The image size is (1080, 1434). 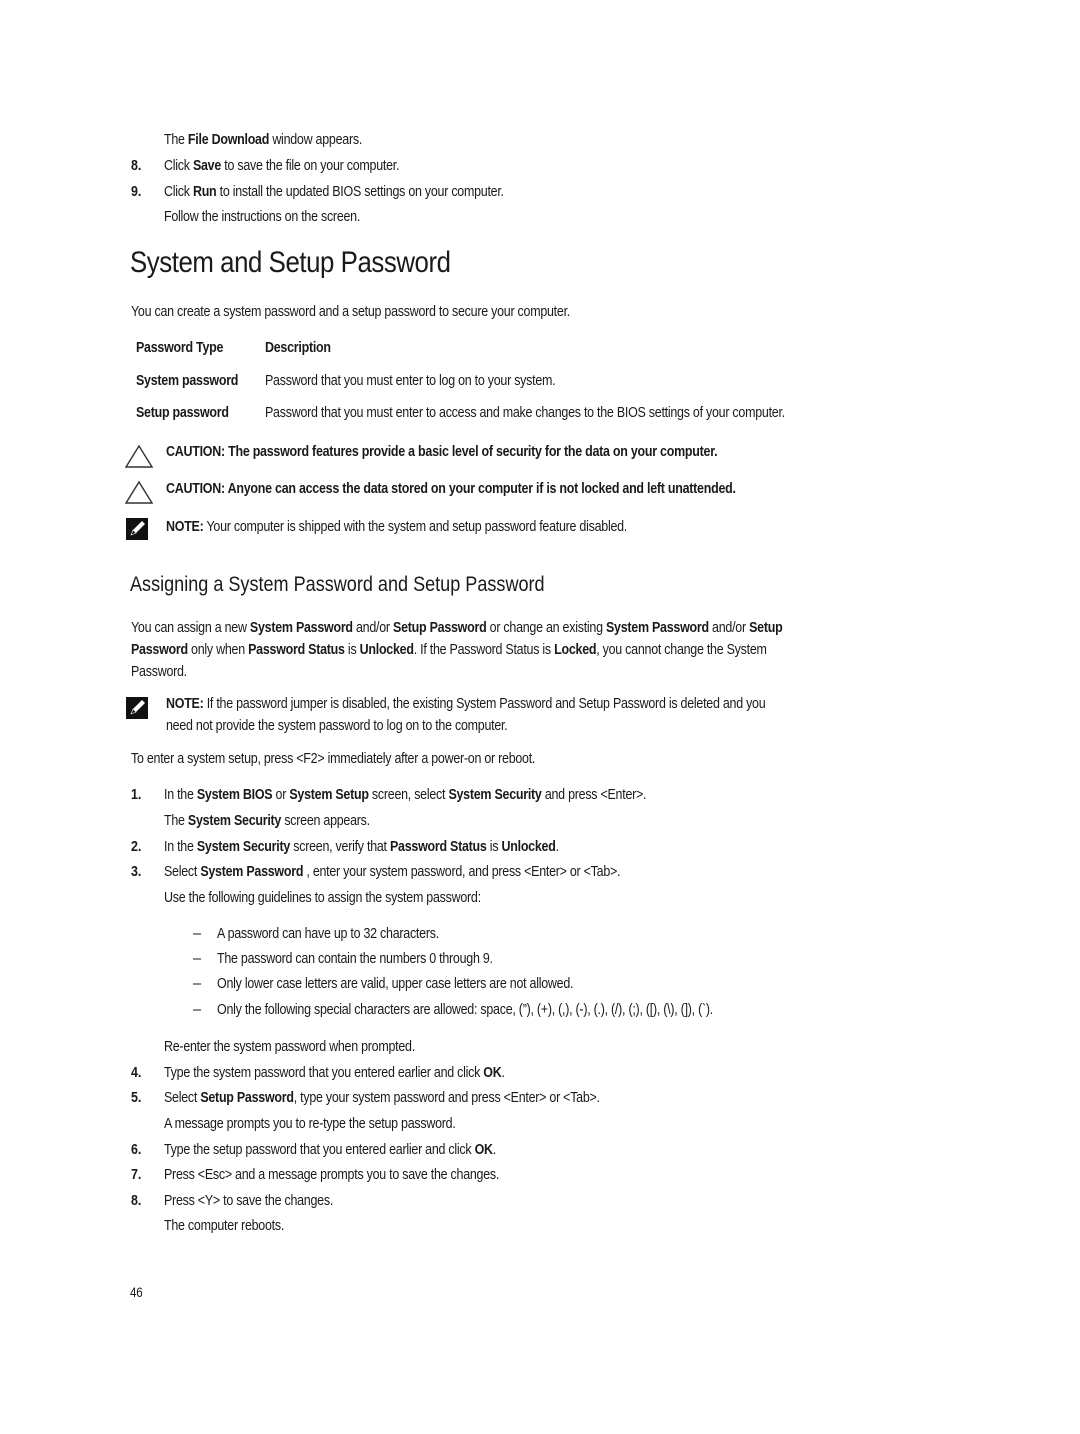 What do you see at coordinates (136, 1073) in the screenshot?
I see `step-number: 4.` at bounding box center [136, 1073].